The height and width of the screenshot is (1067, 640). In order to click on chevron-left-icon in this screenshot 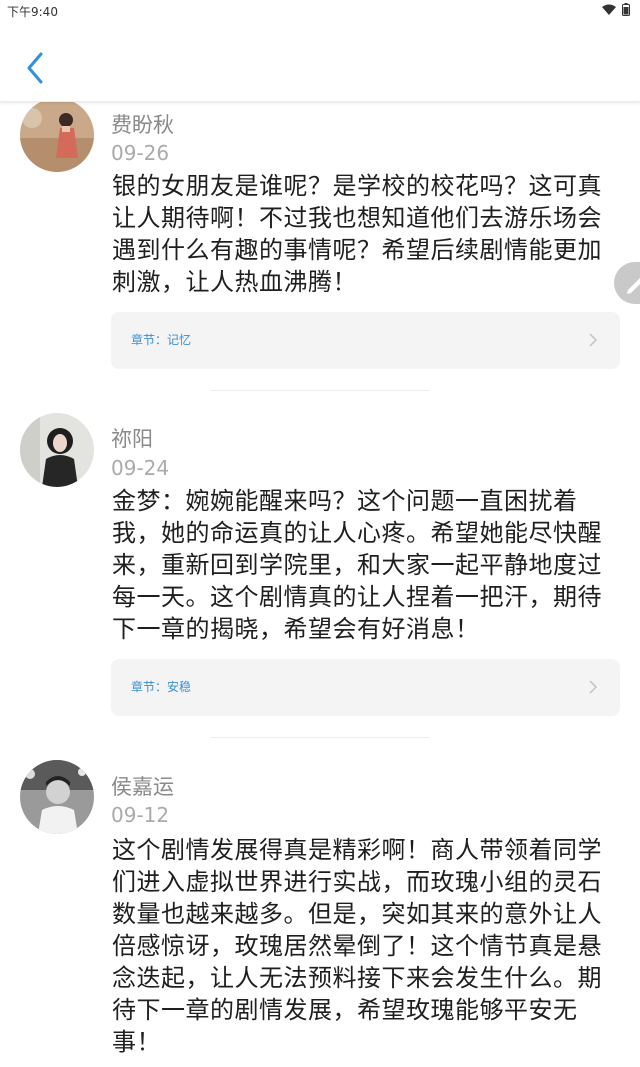, I will do `click(35, 68)`.